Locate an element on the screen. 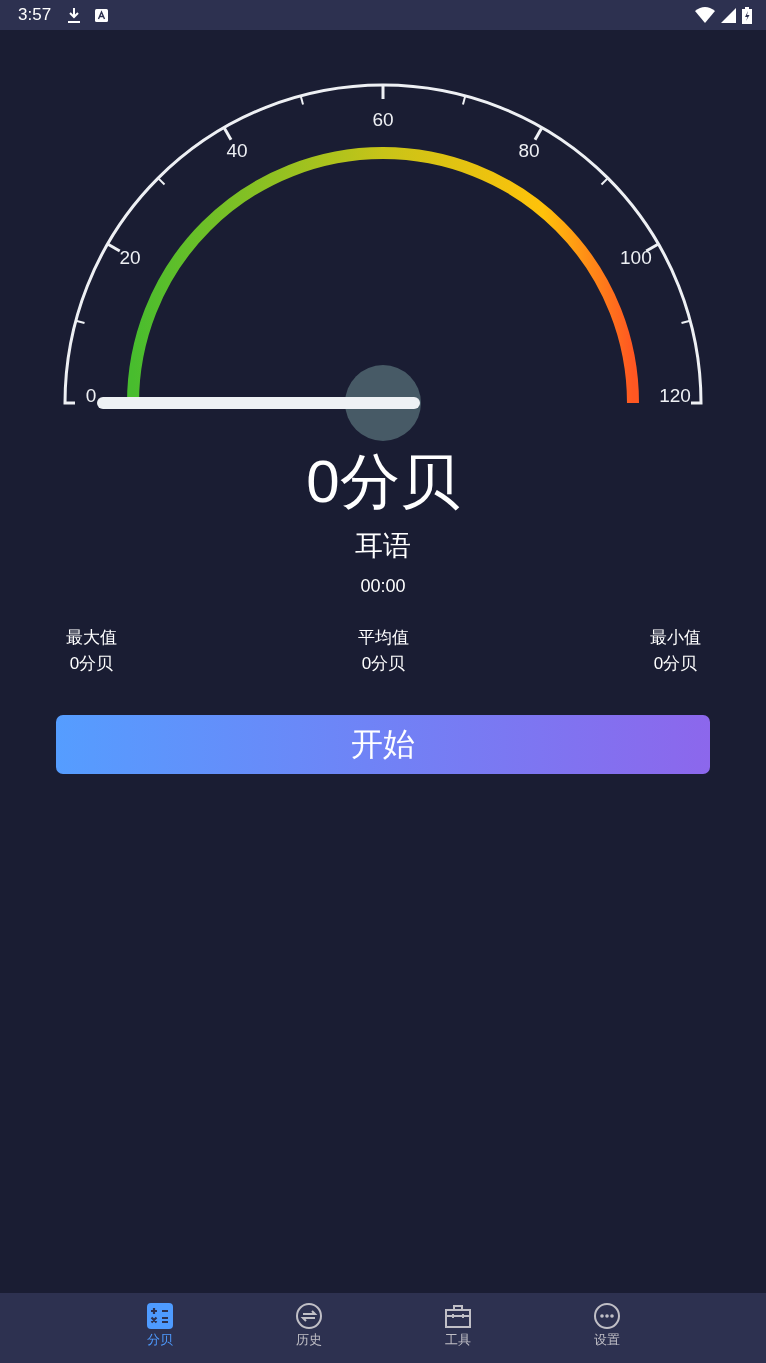 The image size is (766, 1363). scale-label: 80 is located at coordinates (529, 150).